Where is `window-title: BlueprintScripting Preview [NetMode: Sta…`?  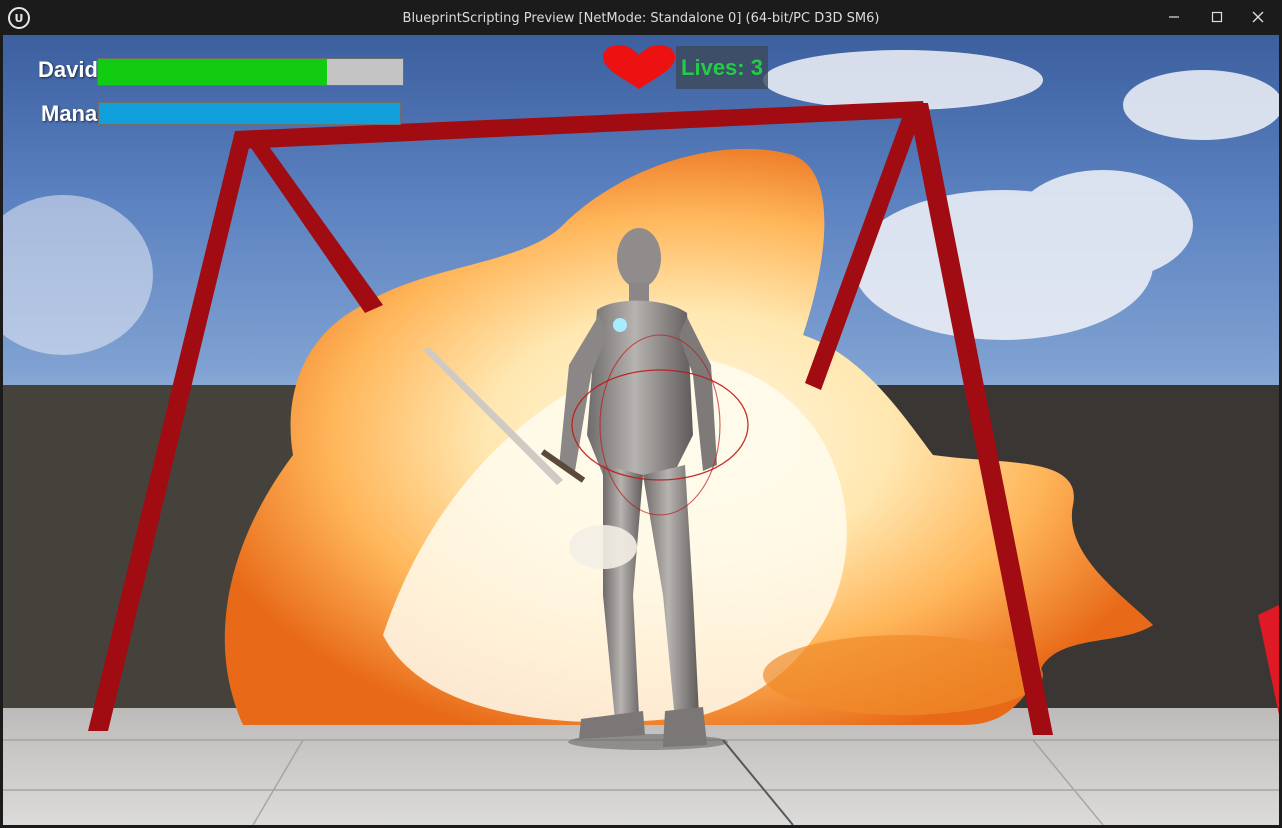
window-title: BlueprintScripting Preview [NetMode: Sta… is located at coordinates (641, 18).